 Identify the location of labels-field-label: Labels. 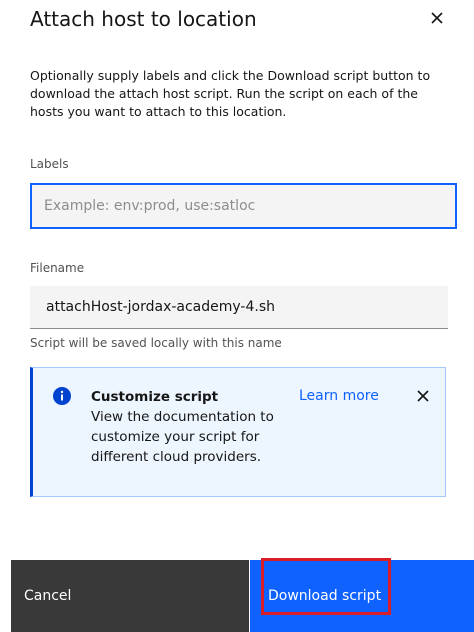
(49, 164).